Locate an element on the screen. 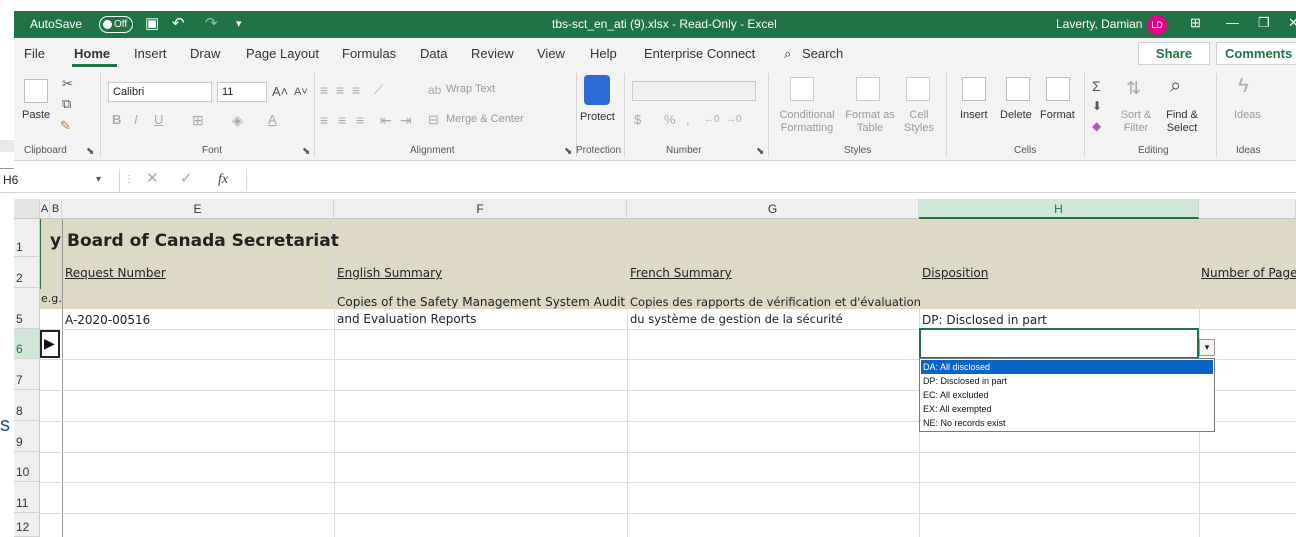  row-header-10: 10 is located at coordinates (27, 467).